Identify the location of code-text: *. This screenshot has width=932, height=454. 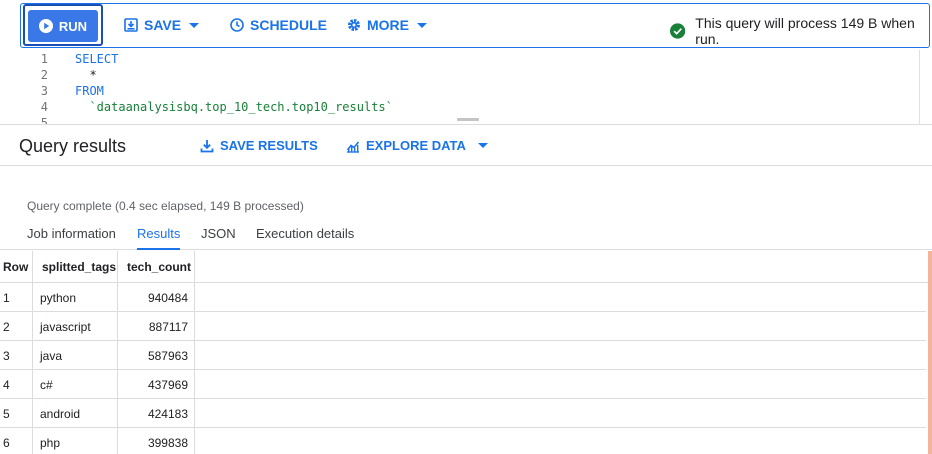
(86, 75).